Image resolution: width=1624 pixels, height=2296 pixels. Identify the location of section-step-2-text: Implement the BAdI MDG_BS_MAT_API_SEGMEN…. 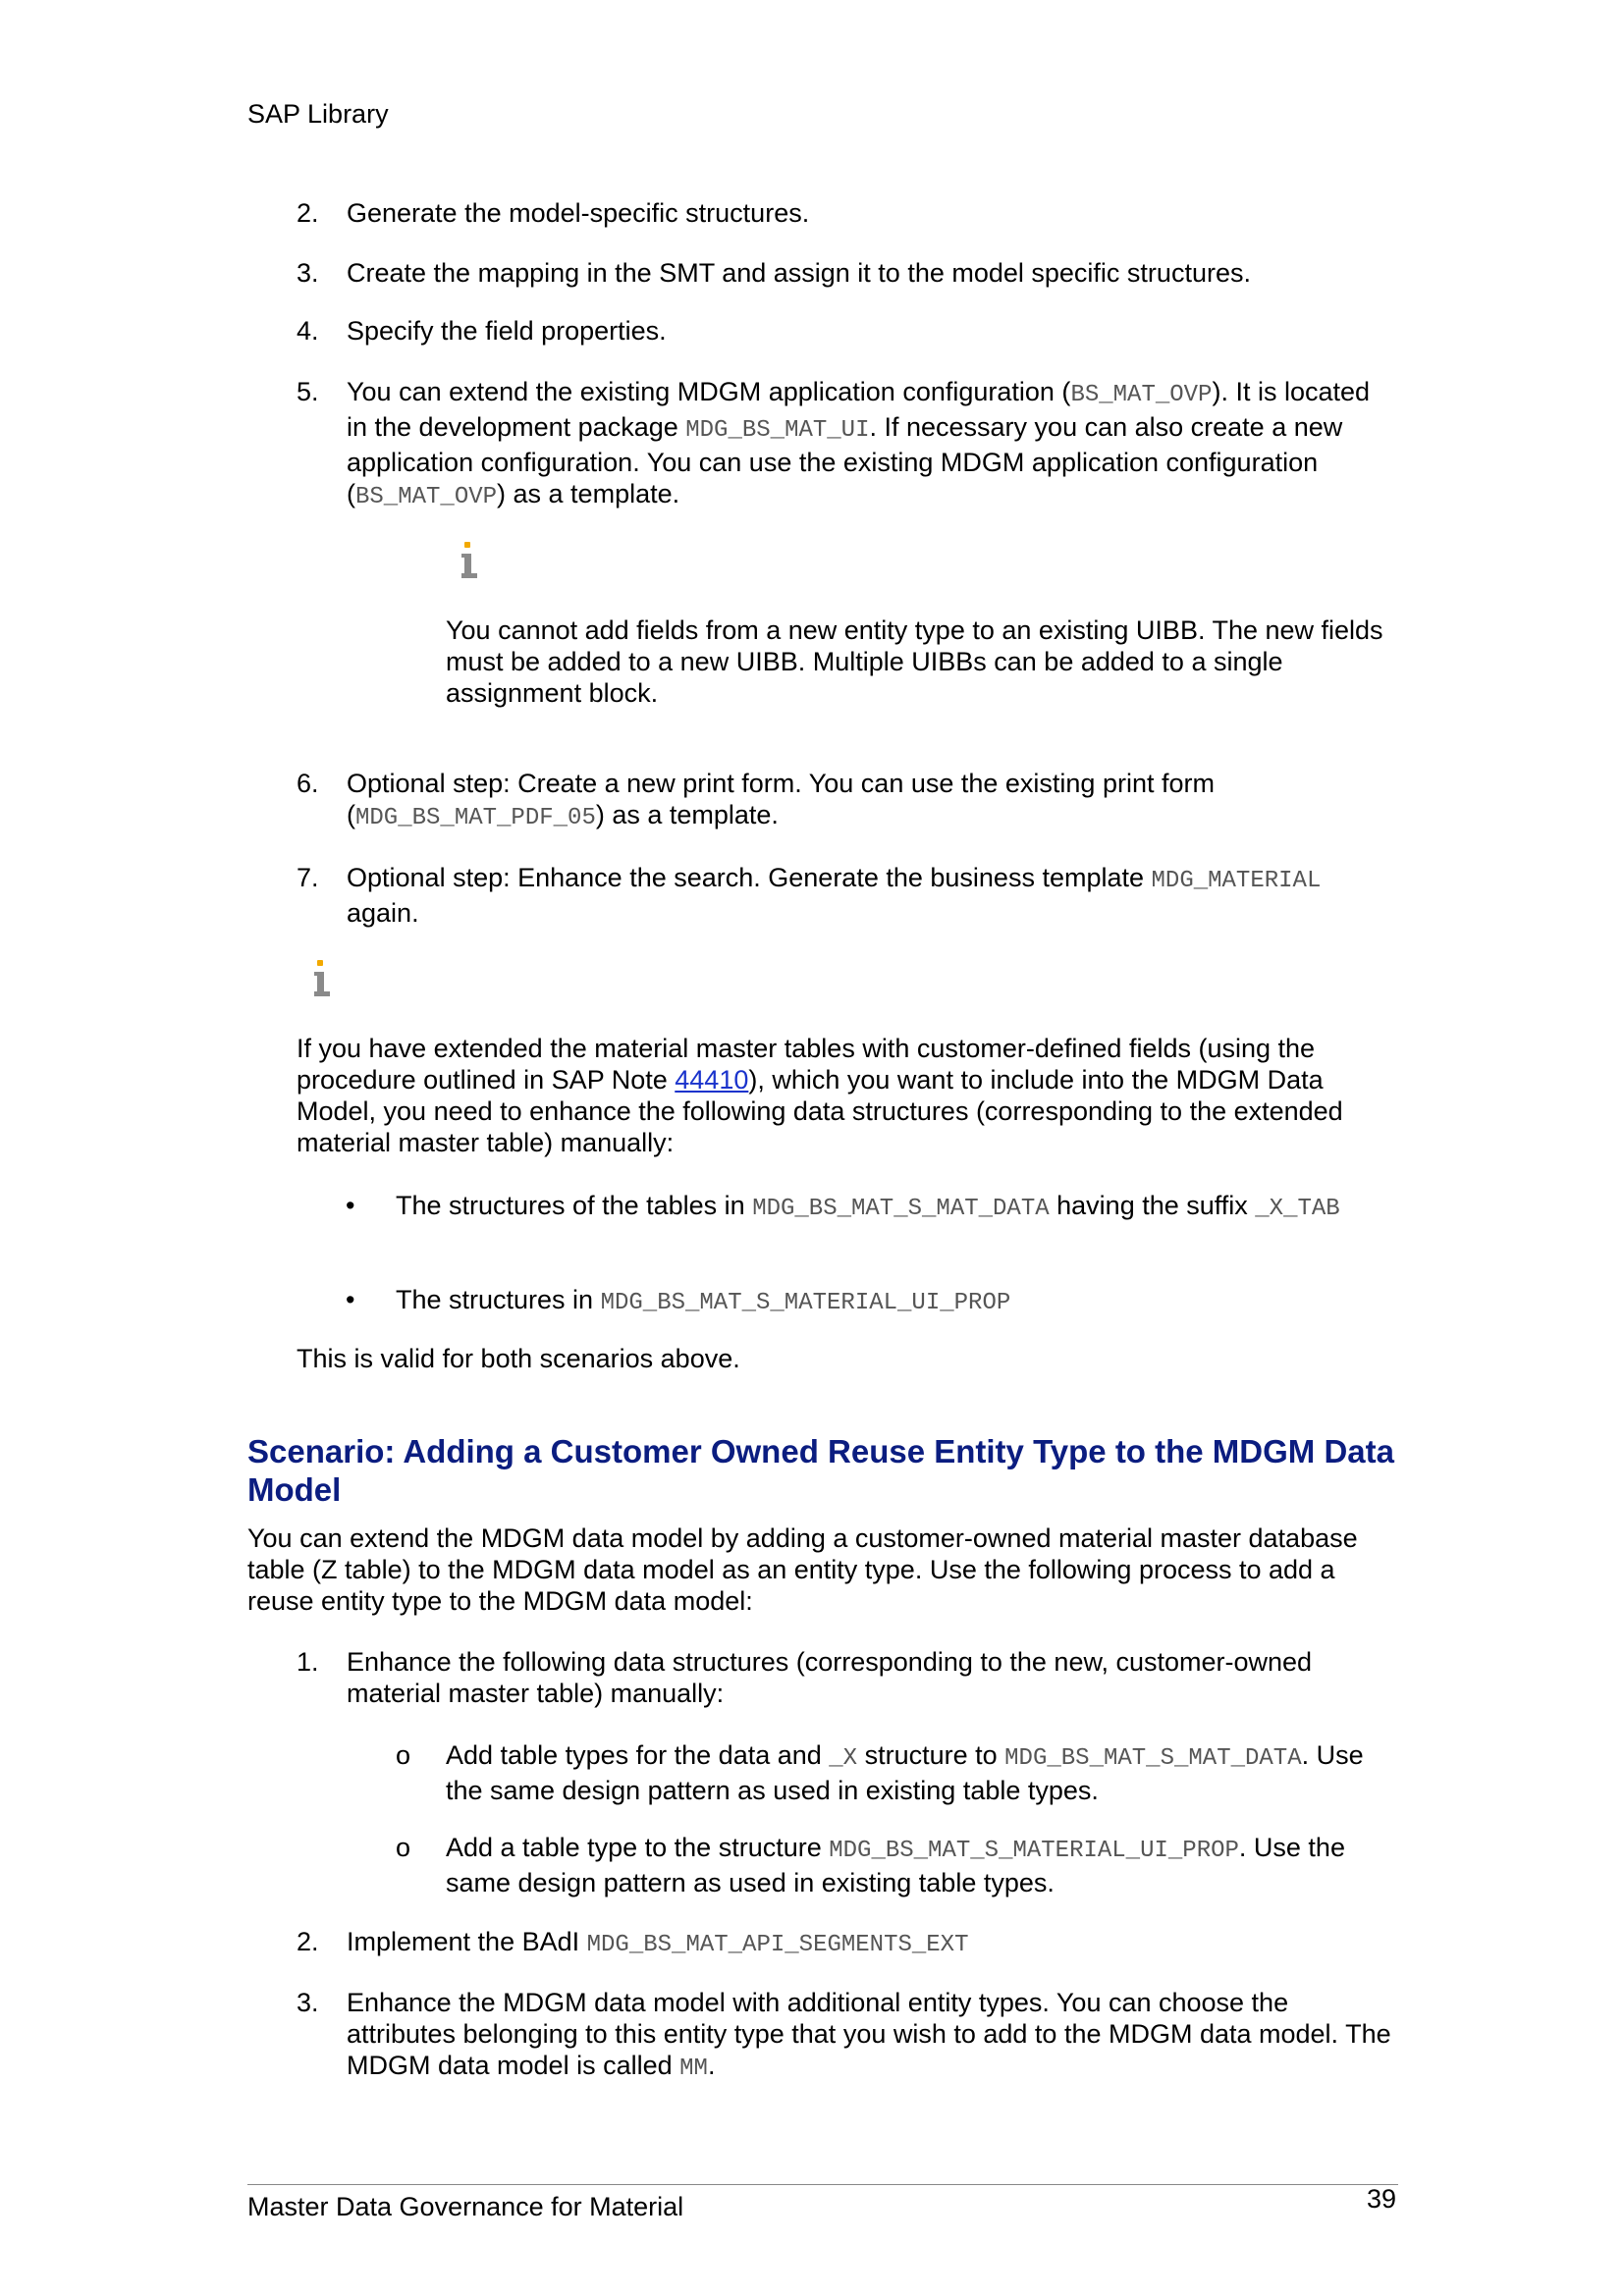
(658, 1942).